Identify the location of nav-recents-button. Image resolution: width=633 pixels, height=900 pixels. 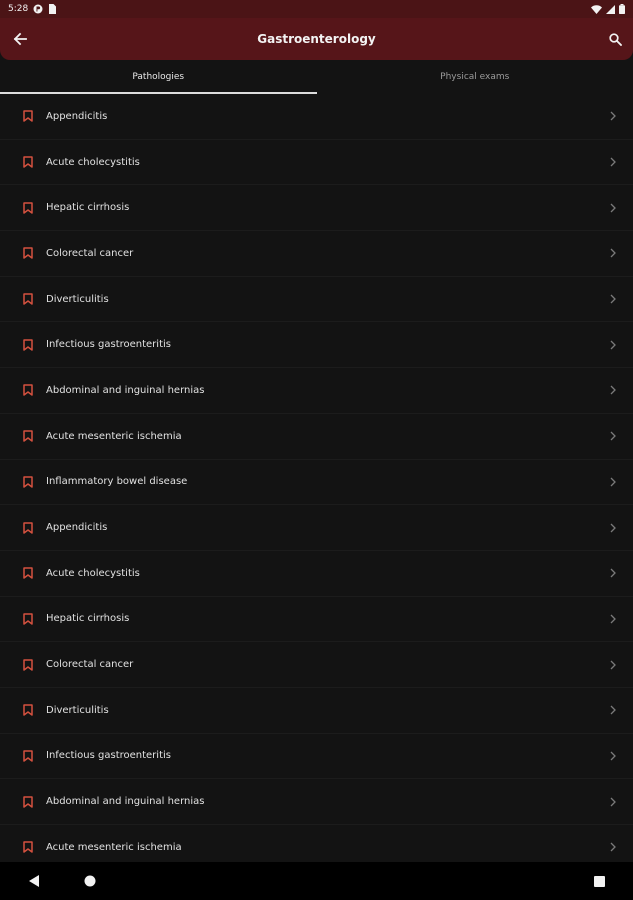
(599, 881).